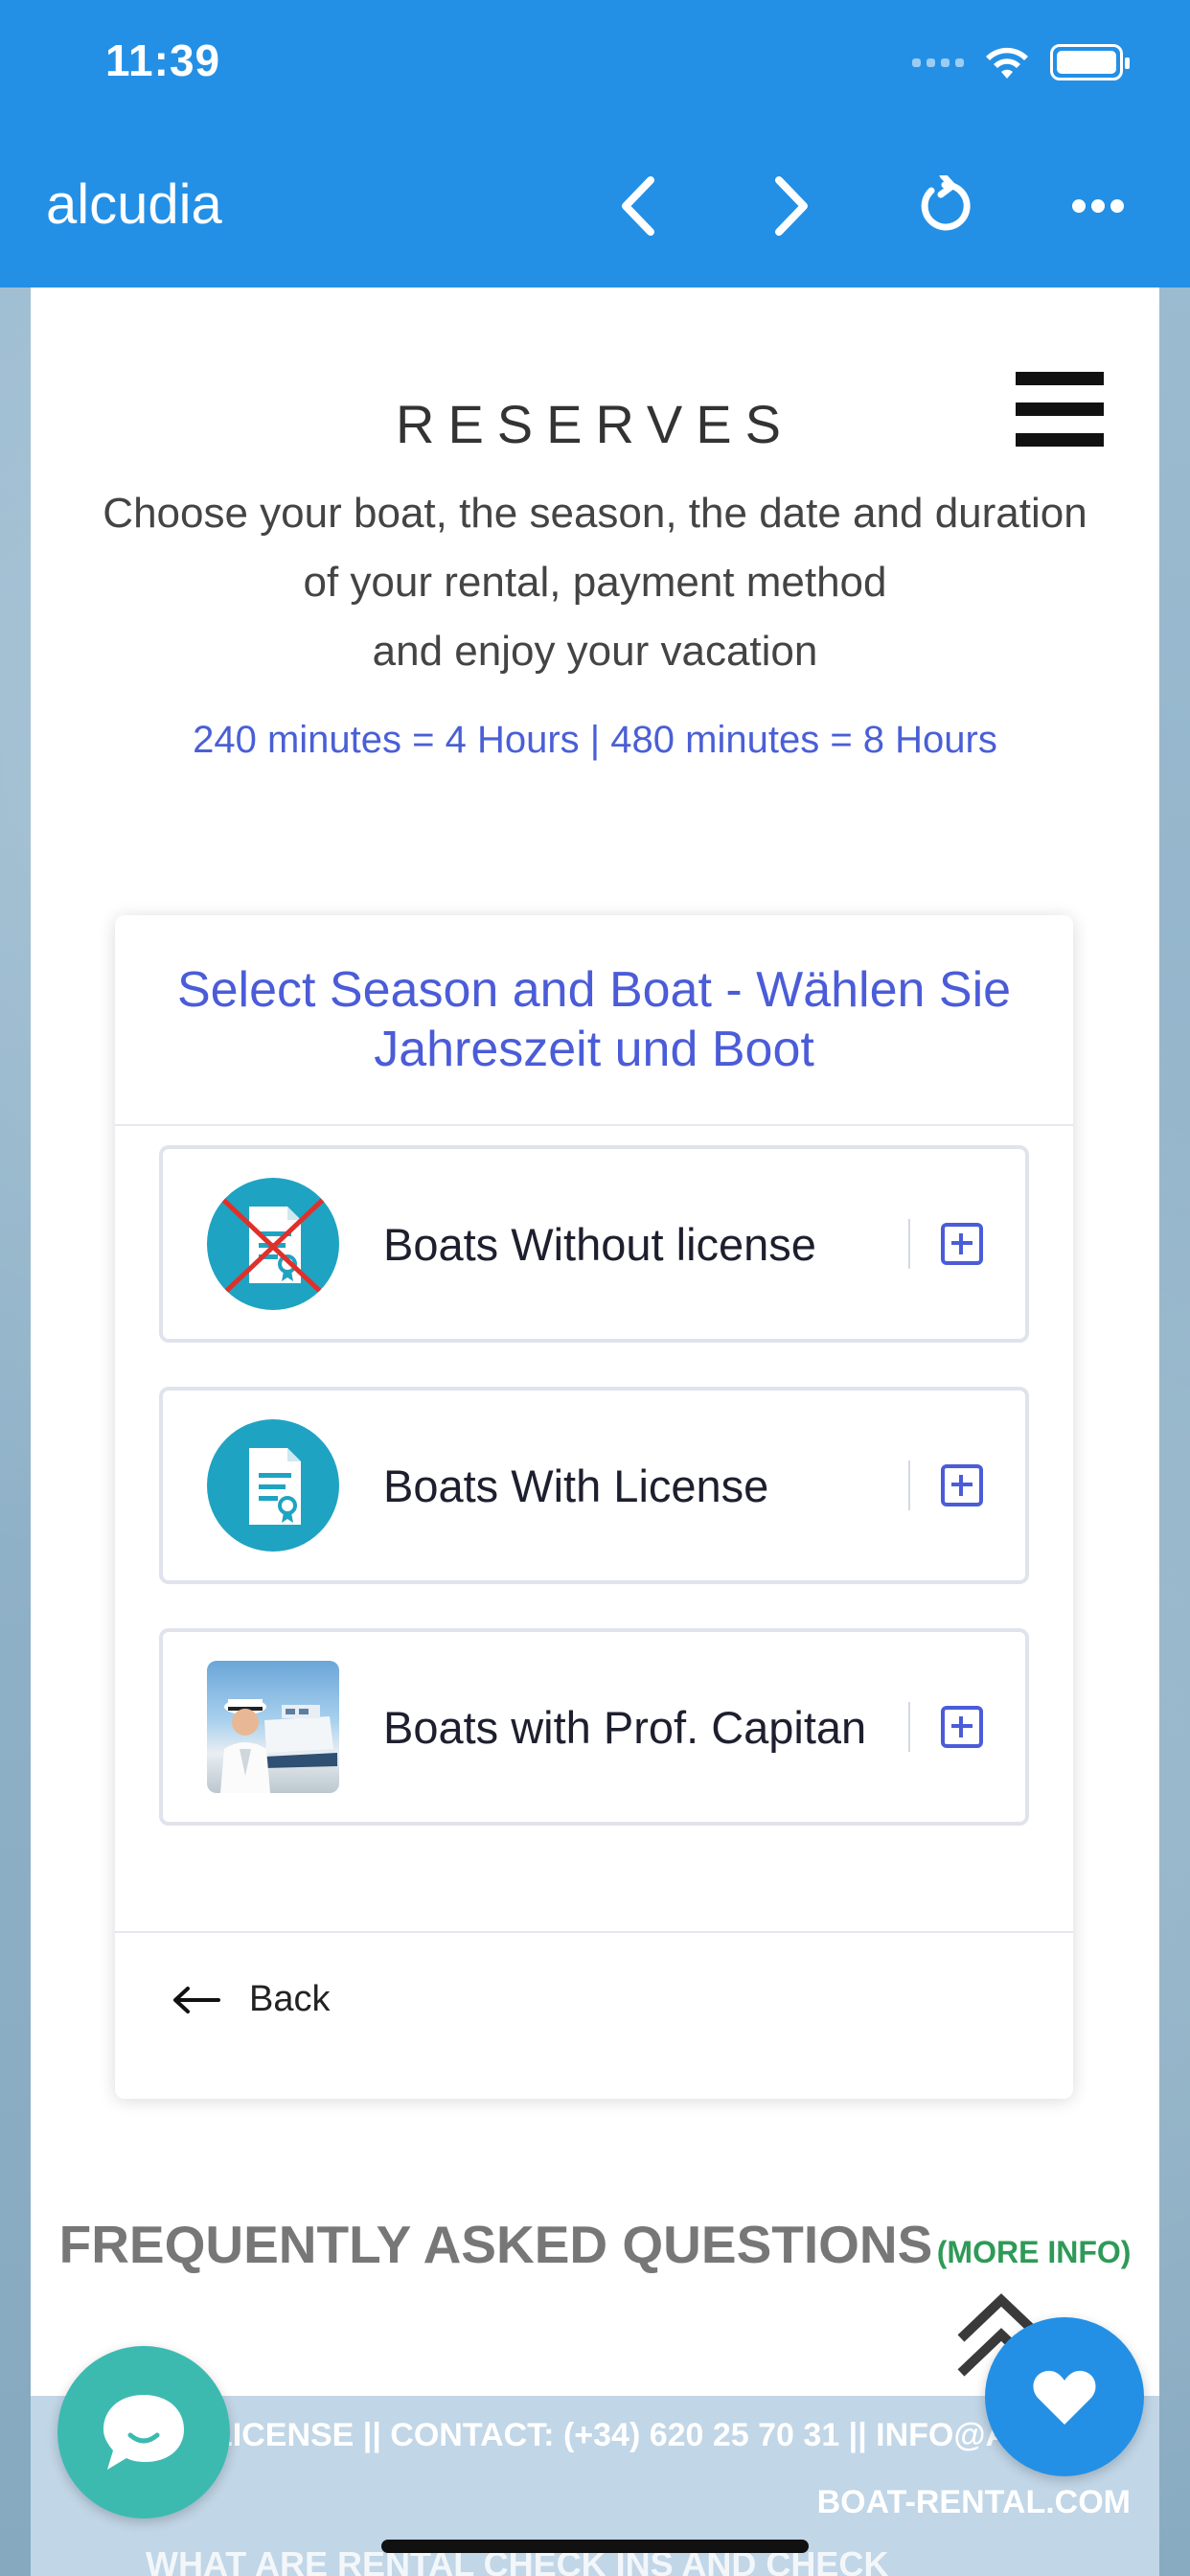 Image resolution: width=1190 pixels, height=2576 pixels. Describe the element at coordinates (594, 1932) in the screenshot. I see `card-footer-divider` at that location.